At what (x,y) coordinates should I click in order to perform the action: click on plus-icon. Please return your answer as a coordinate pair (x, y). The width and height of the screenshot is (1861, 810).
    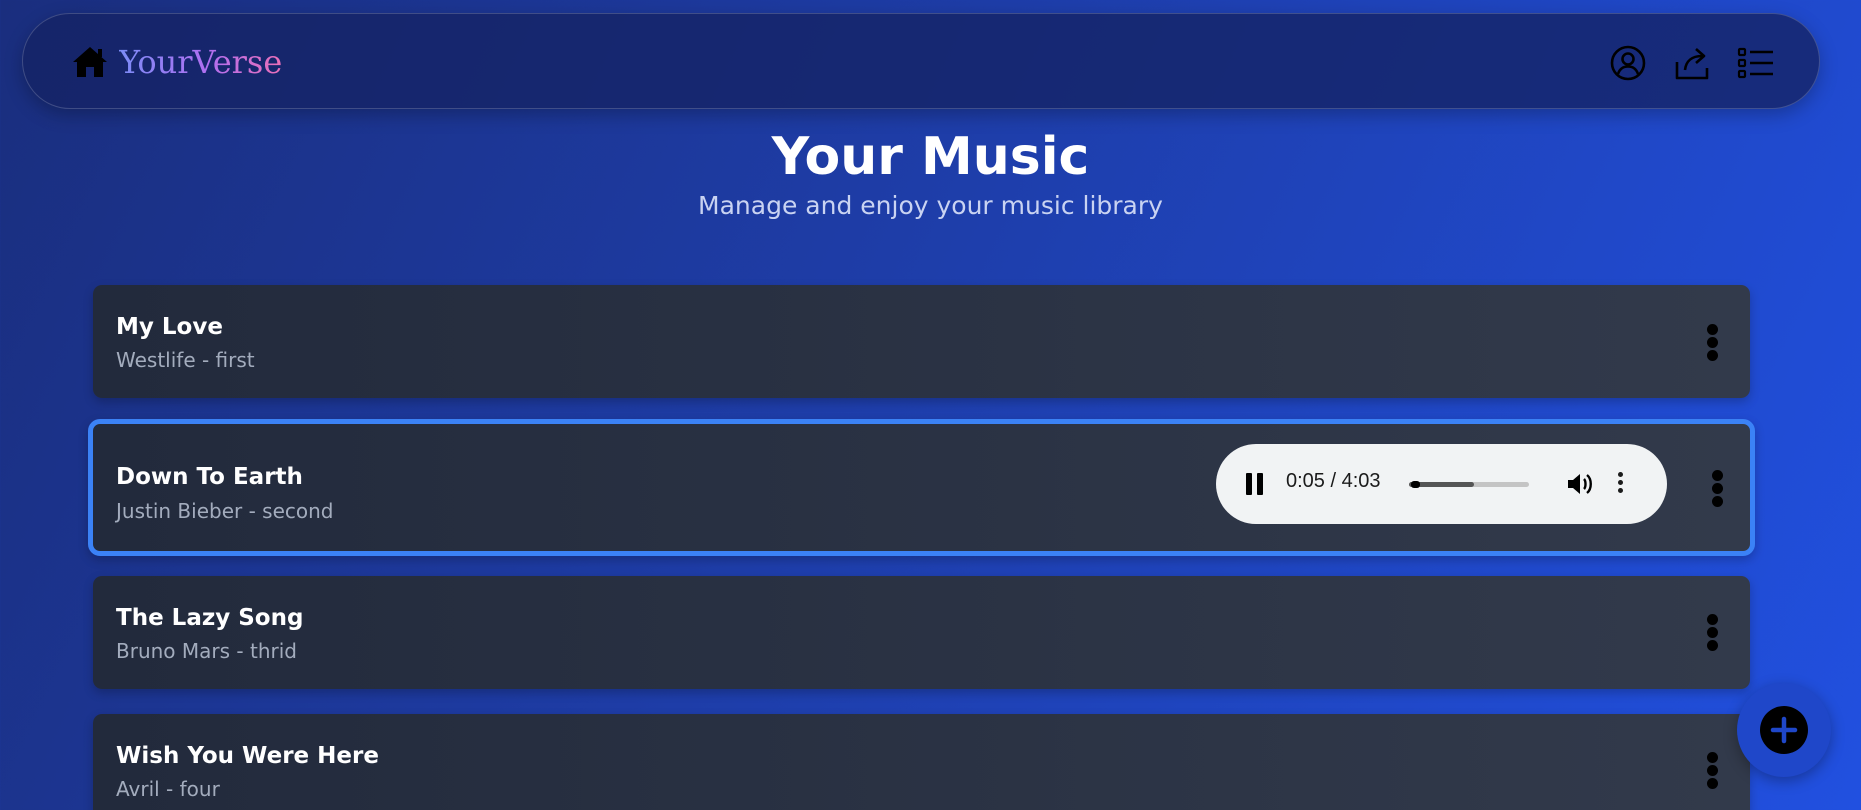
    Looking at the image, I should click on (1784, 730).